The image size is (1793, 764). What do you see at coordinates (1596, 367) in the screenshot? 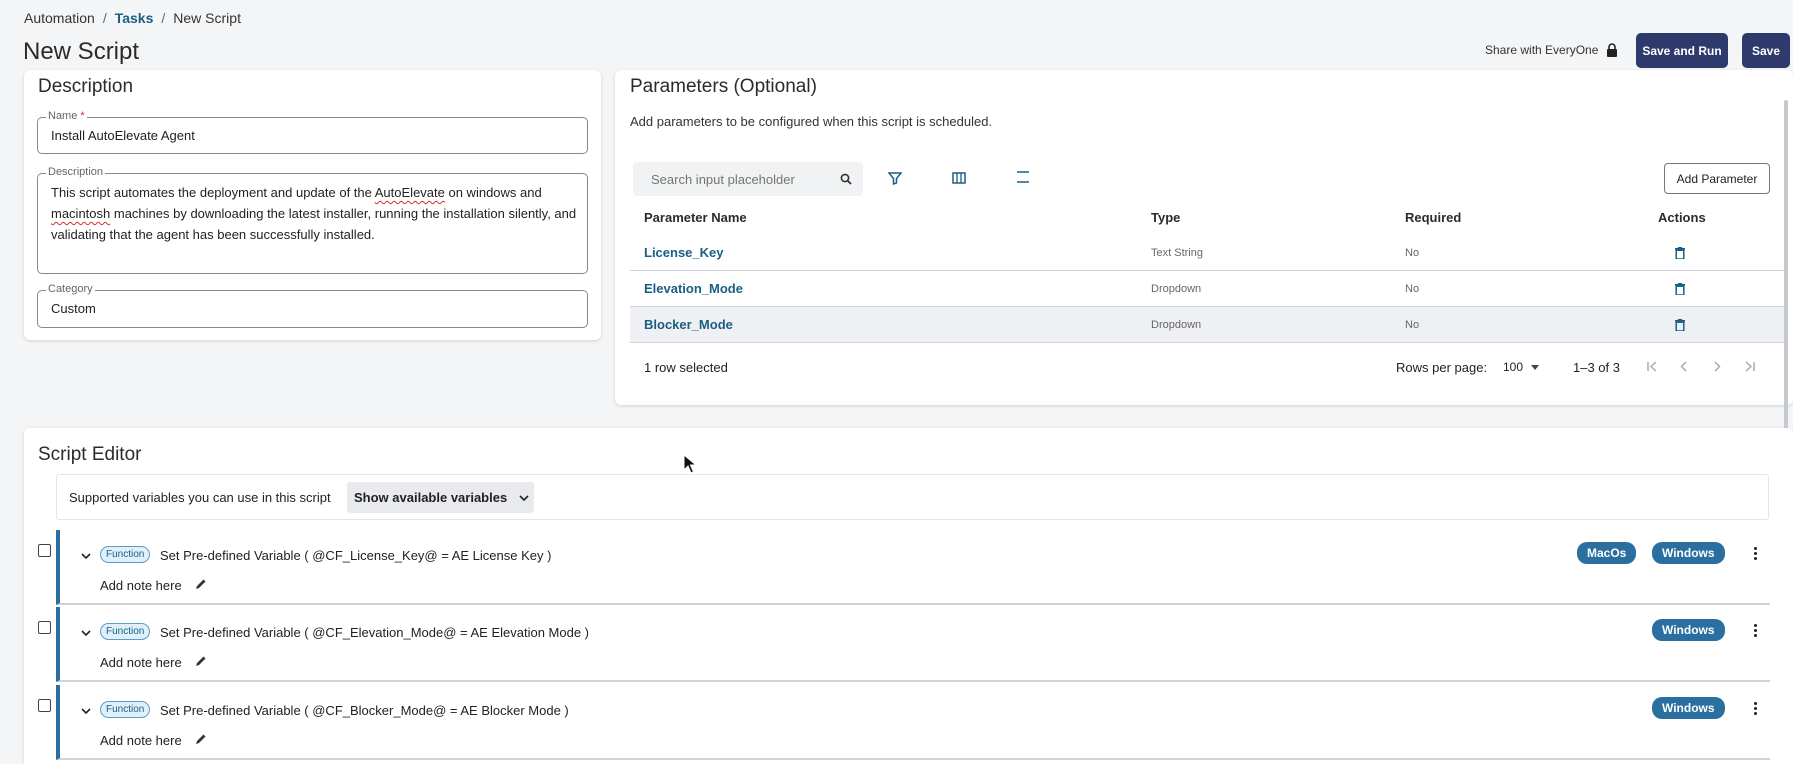
I see `pagination-range: 1–3 of 3` at bounding box center [1596, 367].